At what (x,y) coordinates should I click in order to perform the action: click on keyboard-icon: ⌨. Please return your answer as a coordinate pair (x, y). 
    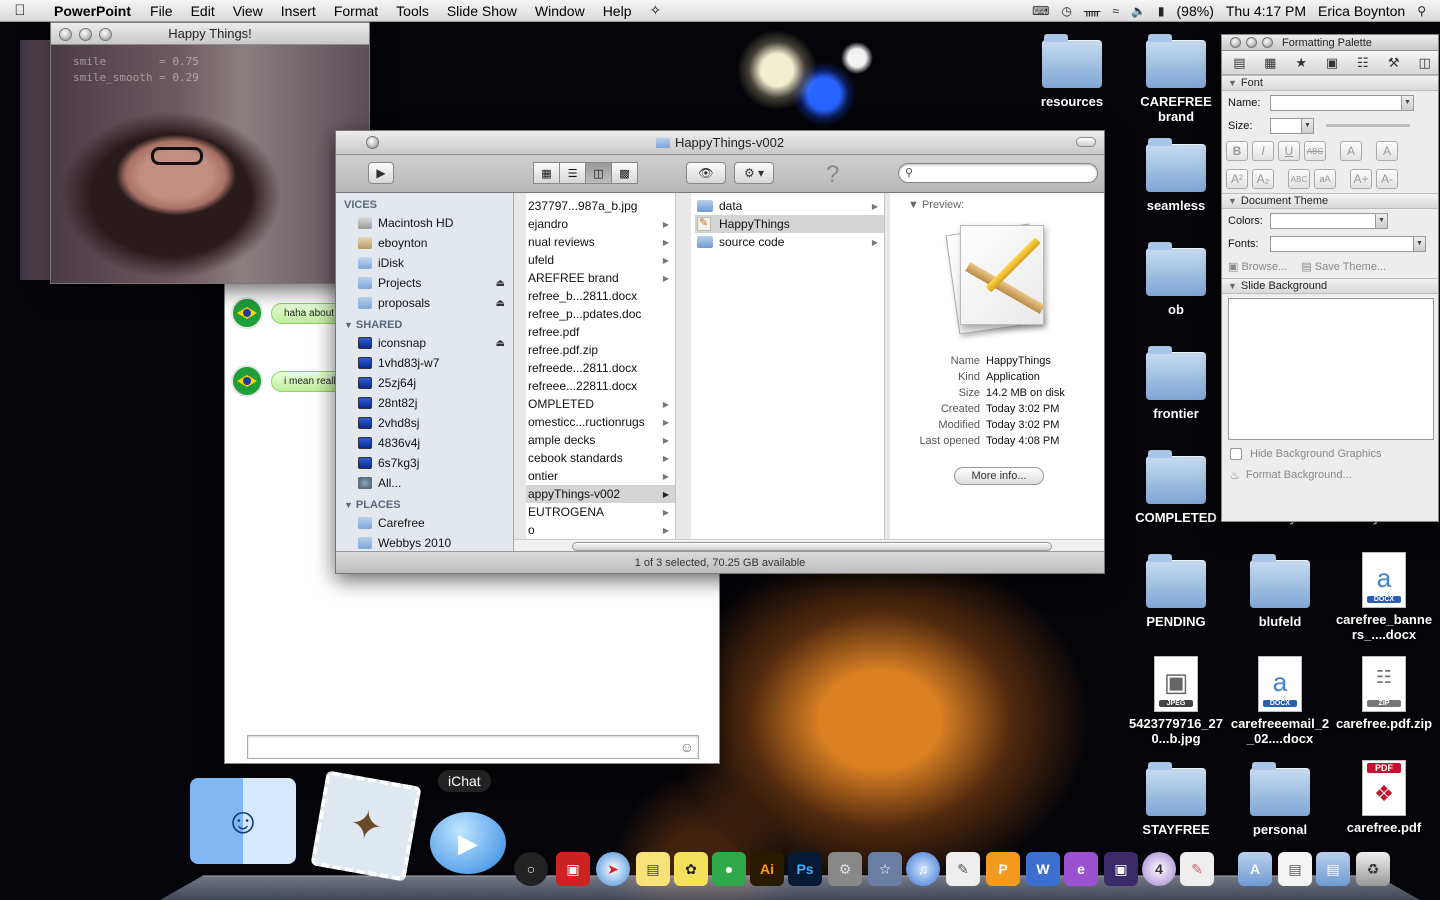
    Looking at the image, I should click on (1040, 11).